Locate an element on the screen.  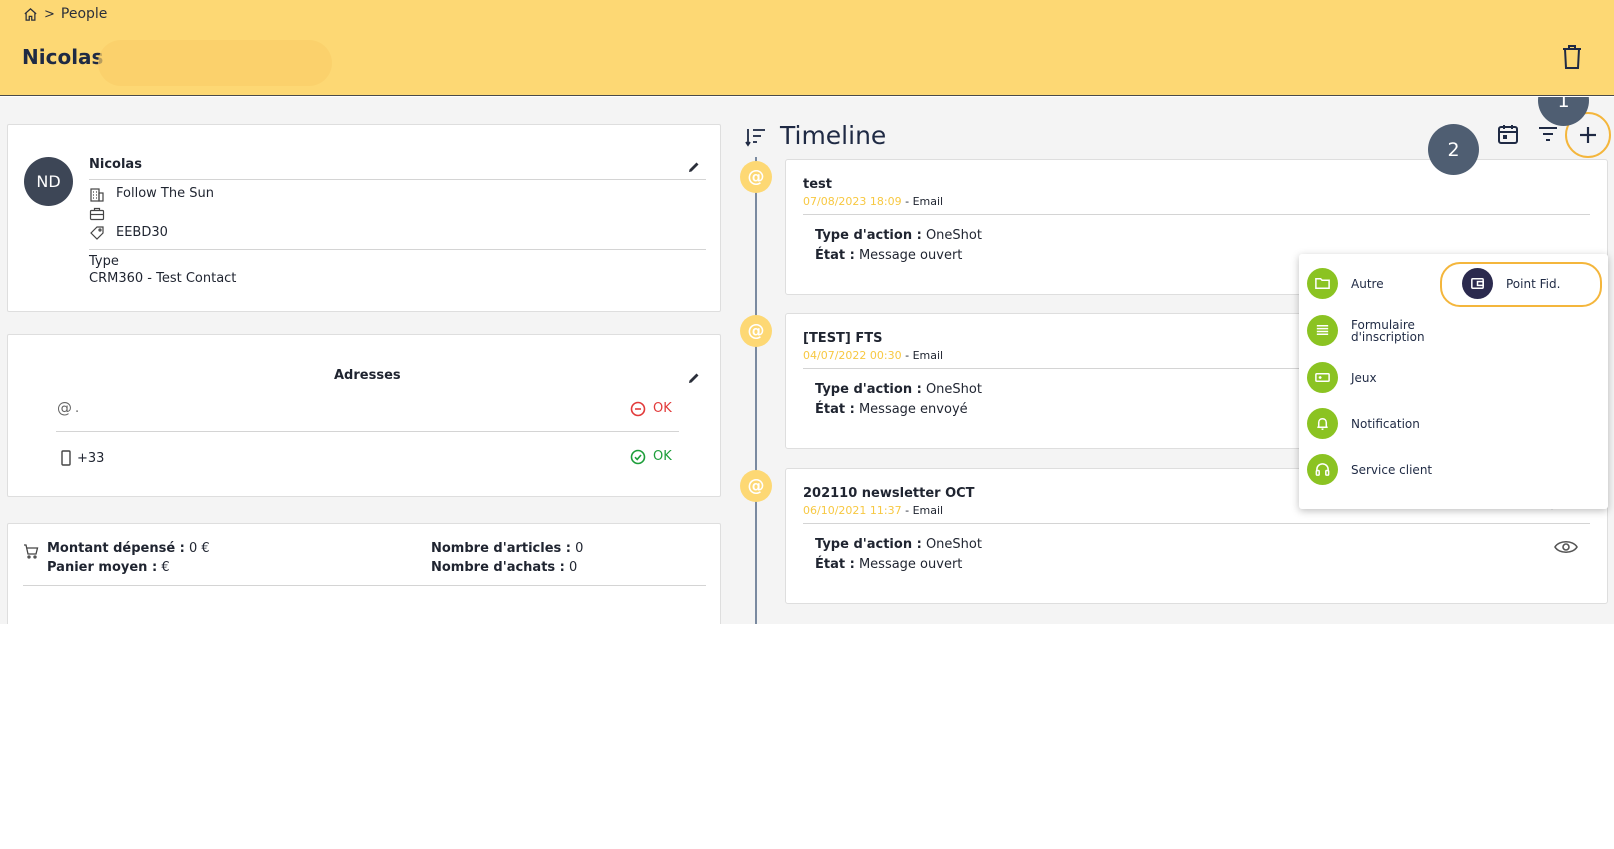
email-value: . is located at coordinates (77, 408).